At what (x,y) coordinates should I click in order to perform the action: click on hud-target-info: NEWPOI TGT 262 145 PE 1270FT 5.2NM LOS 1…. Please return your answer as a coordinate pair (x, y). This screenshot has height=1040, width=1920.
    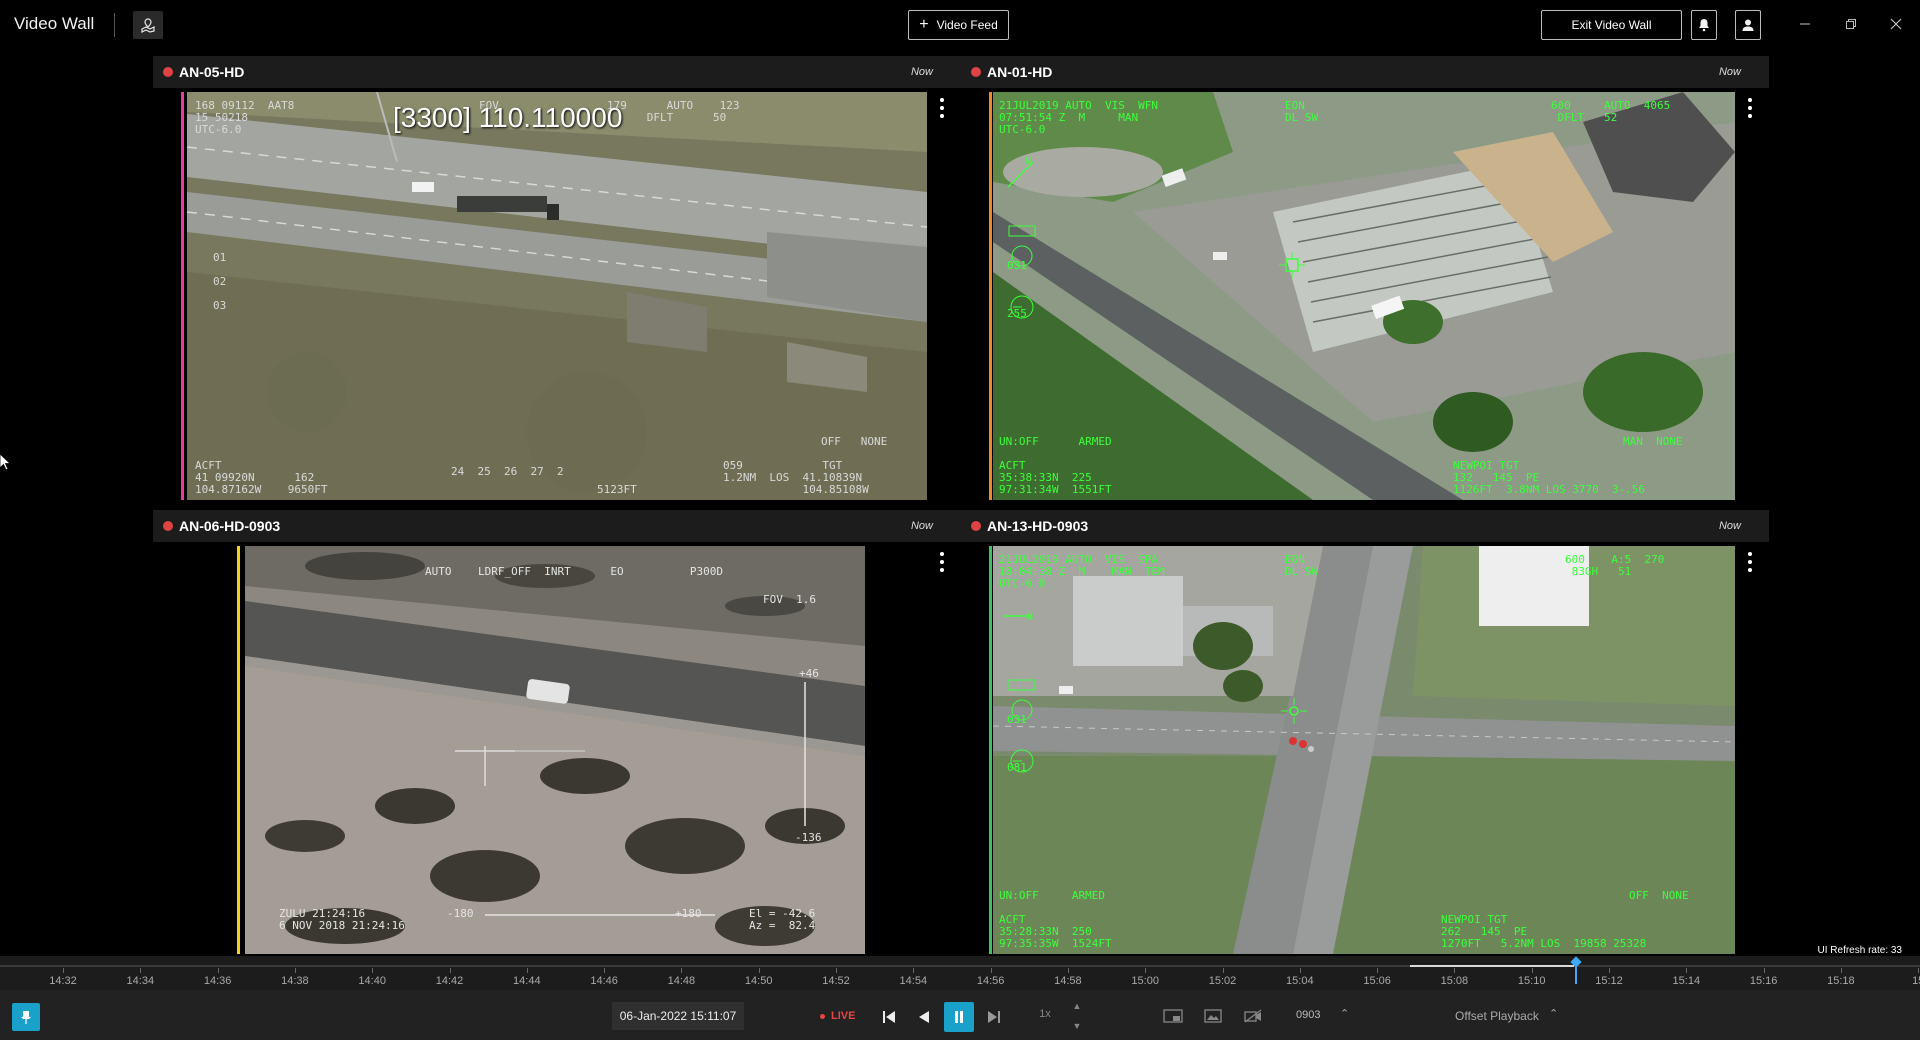
    Looking at the image, I should click on (1544, 931).